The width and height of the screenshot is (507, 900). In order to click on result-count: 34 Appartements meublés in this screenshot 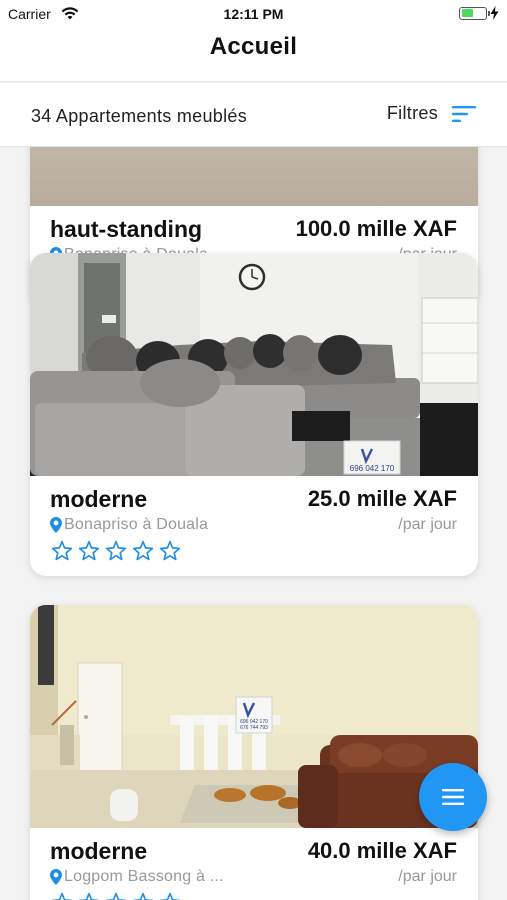, I will do `click(139, 116)`.